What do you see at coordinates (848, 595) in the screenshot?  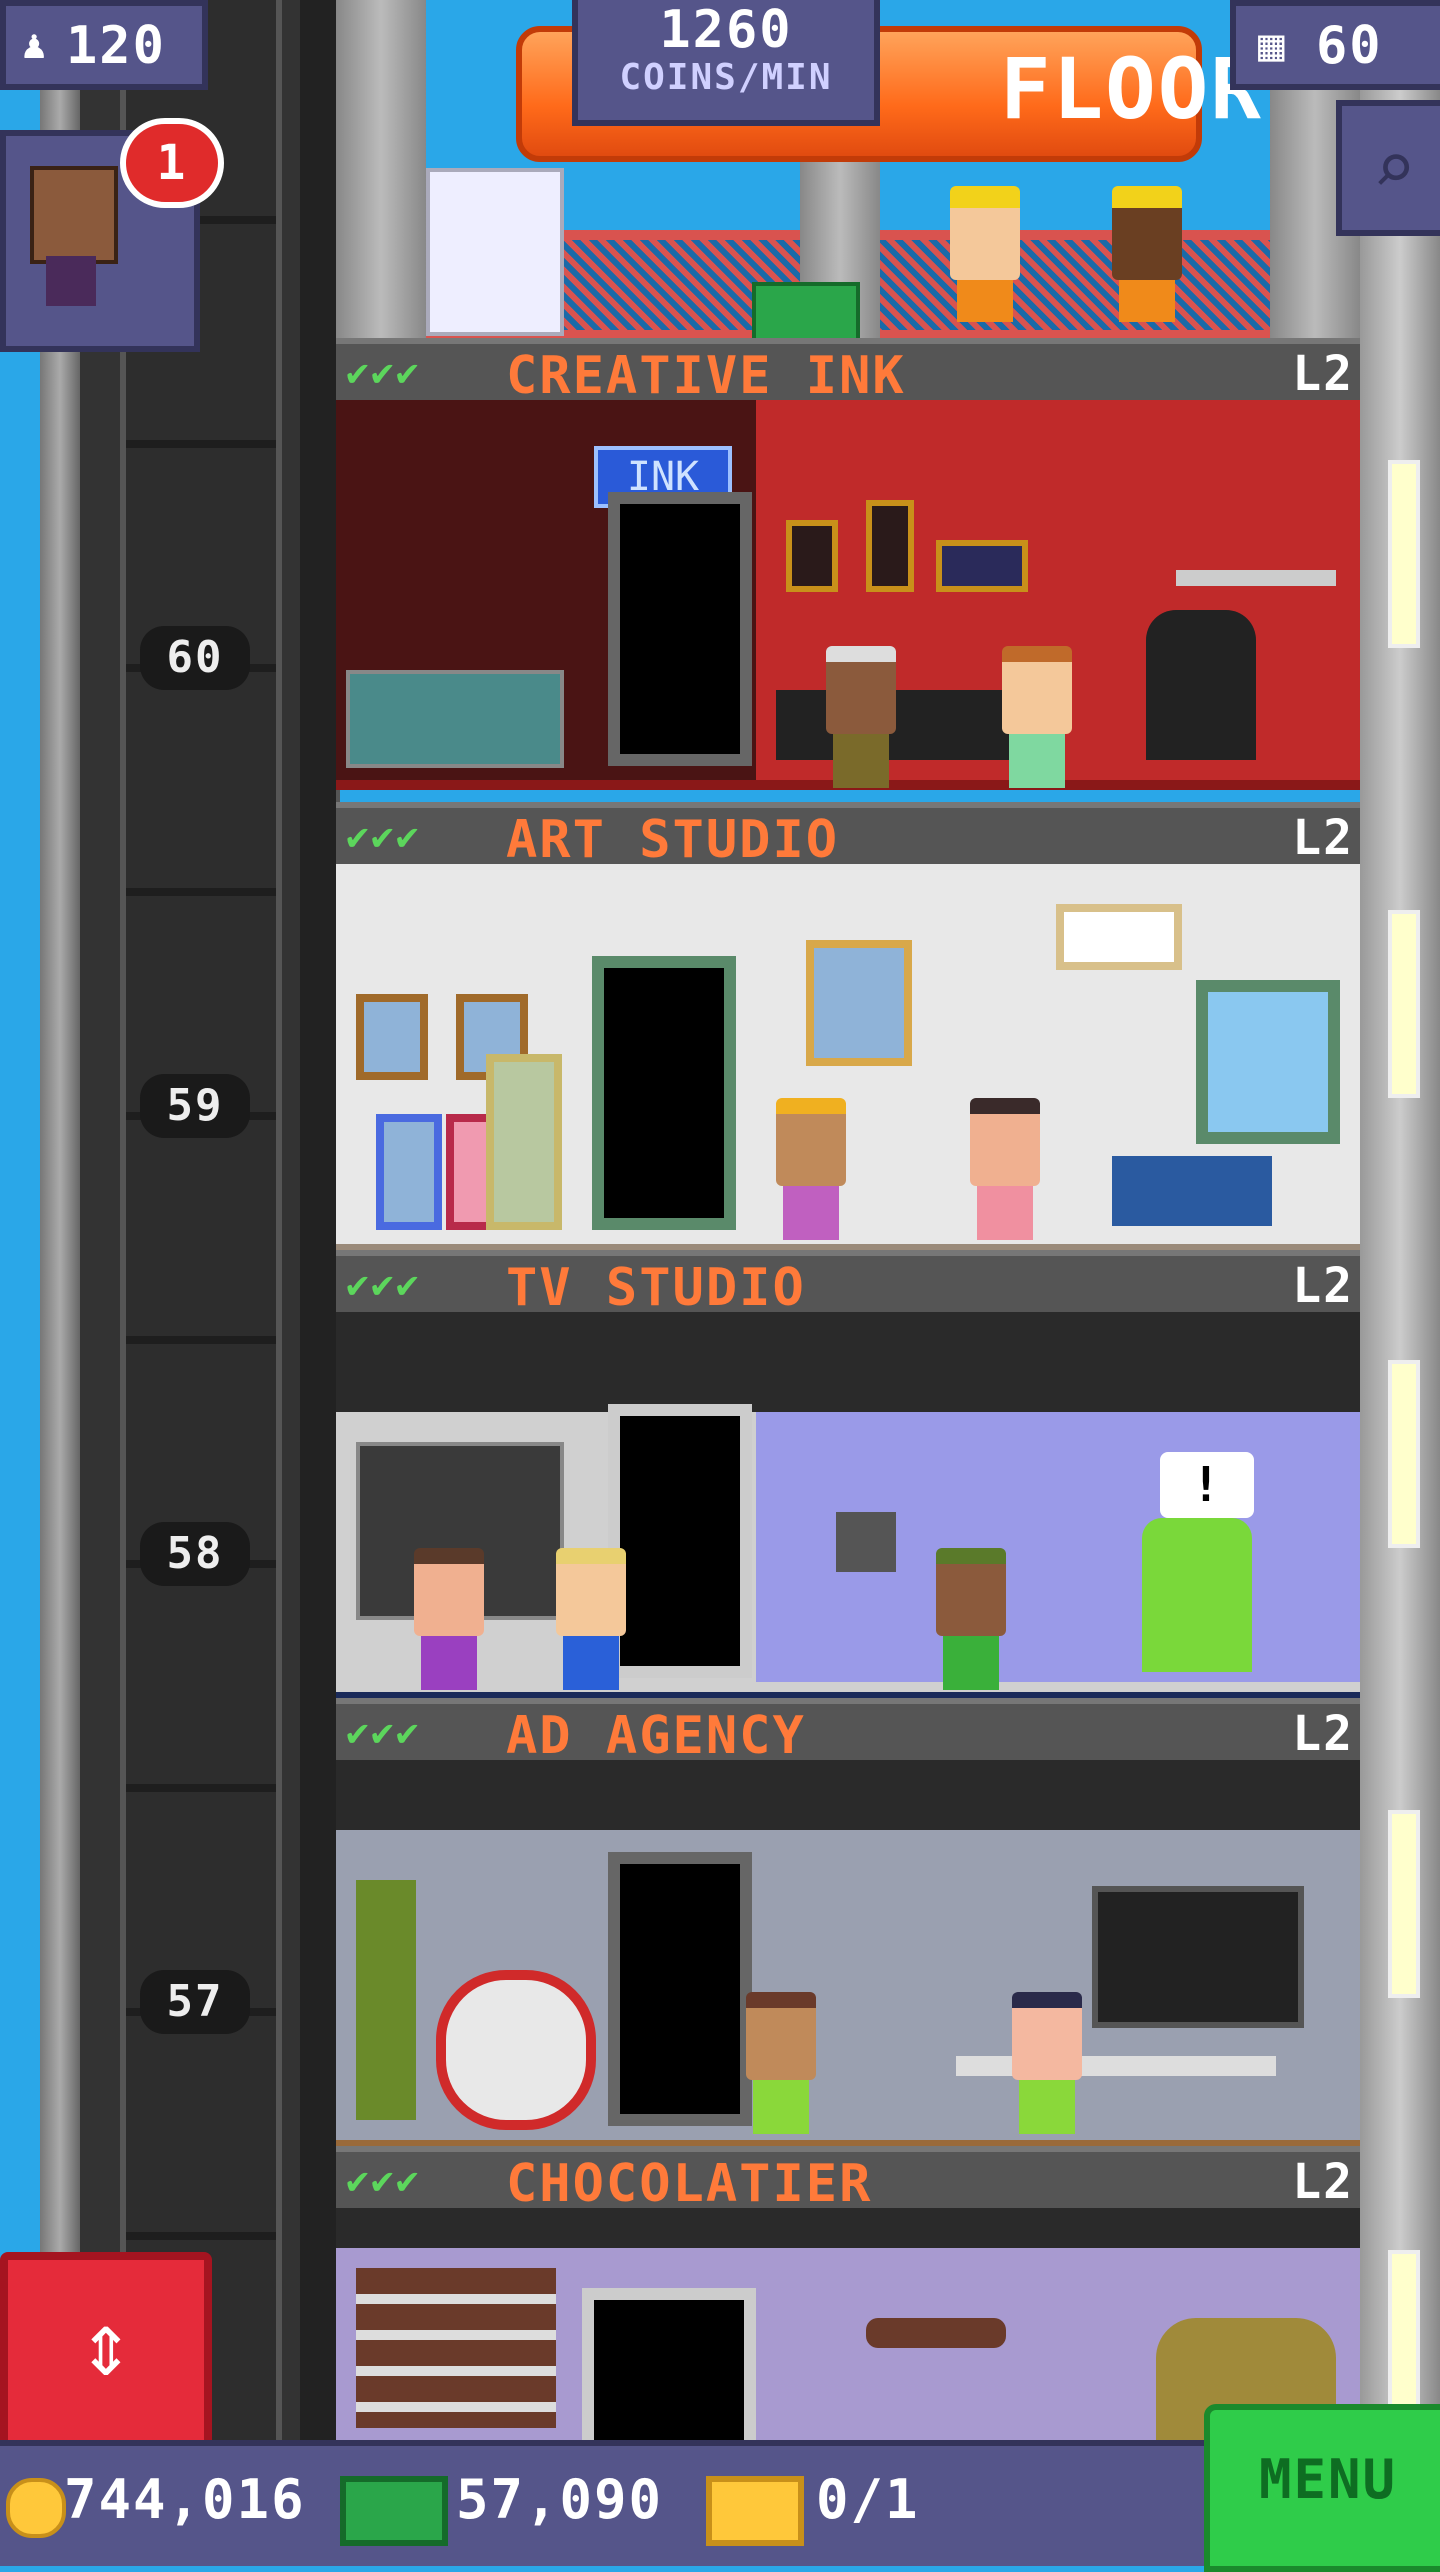 I see `room-creative-ink: INK` at bounding box center [848, 595].